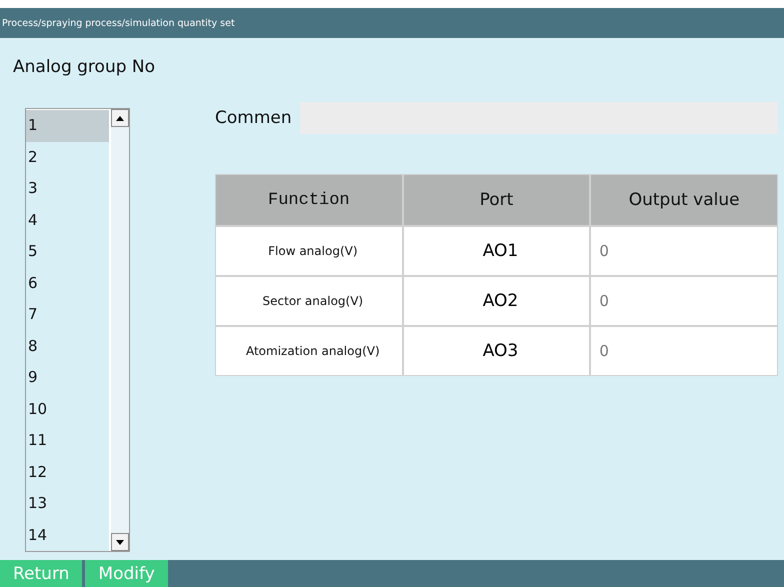 The width and height of the screenshot is (784, 587). I want to click on list-item: 4, so click(67, 220).